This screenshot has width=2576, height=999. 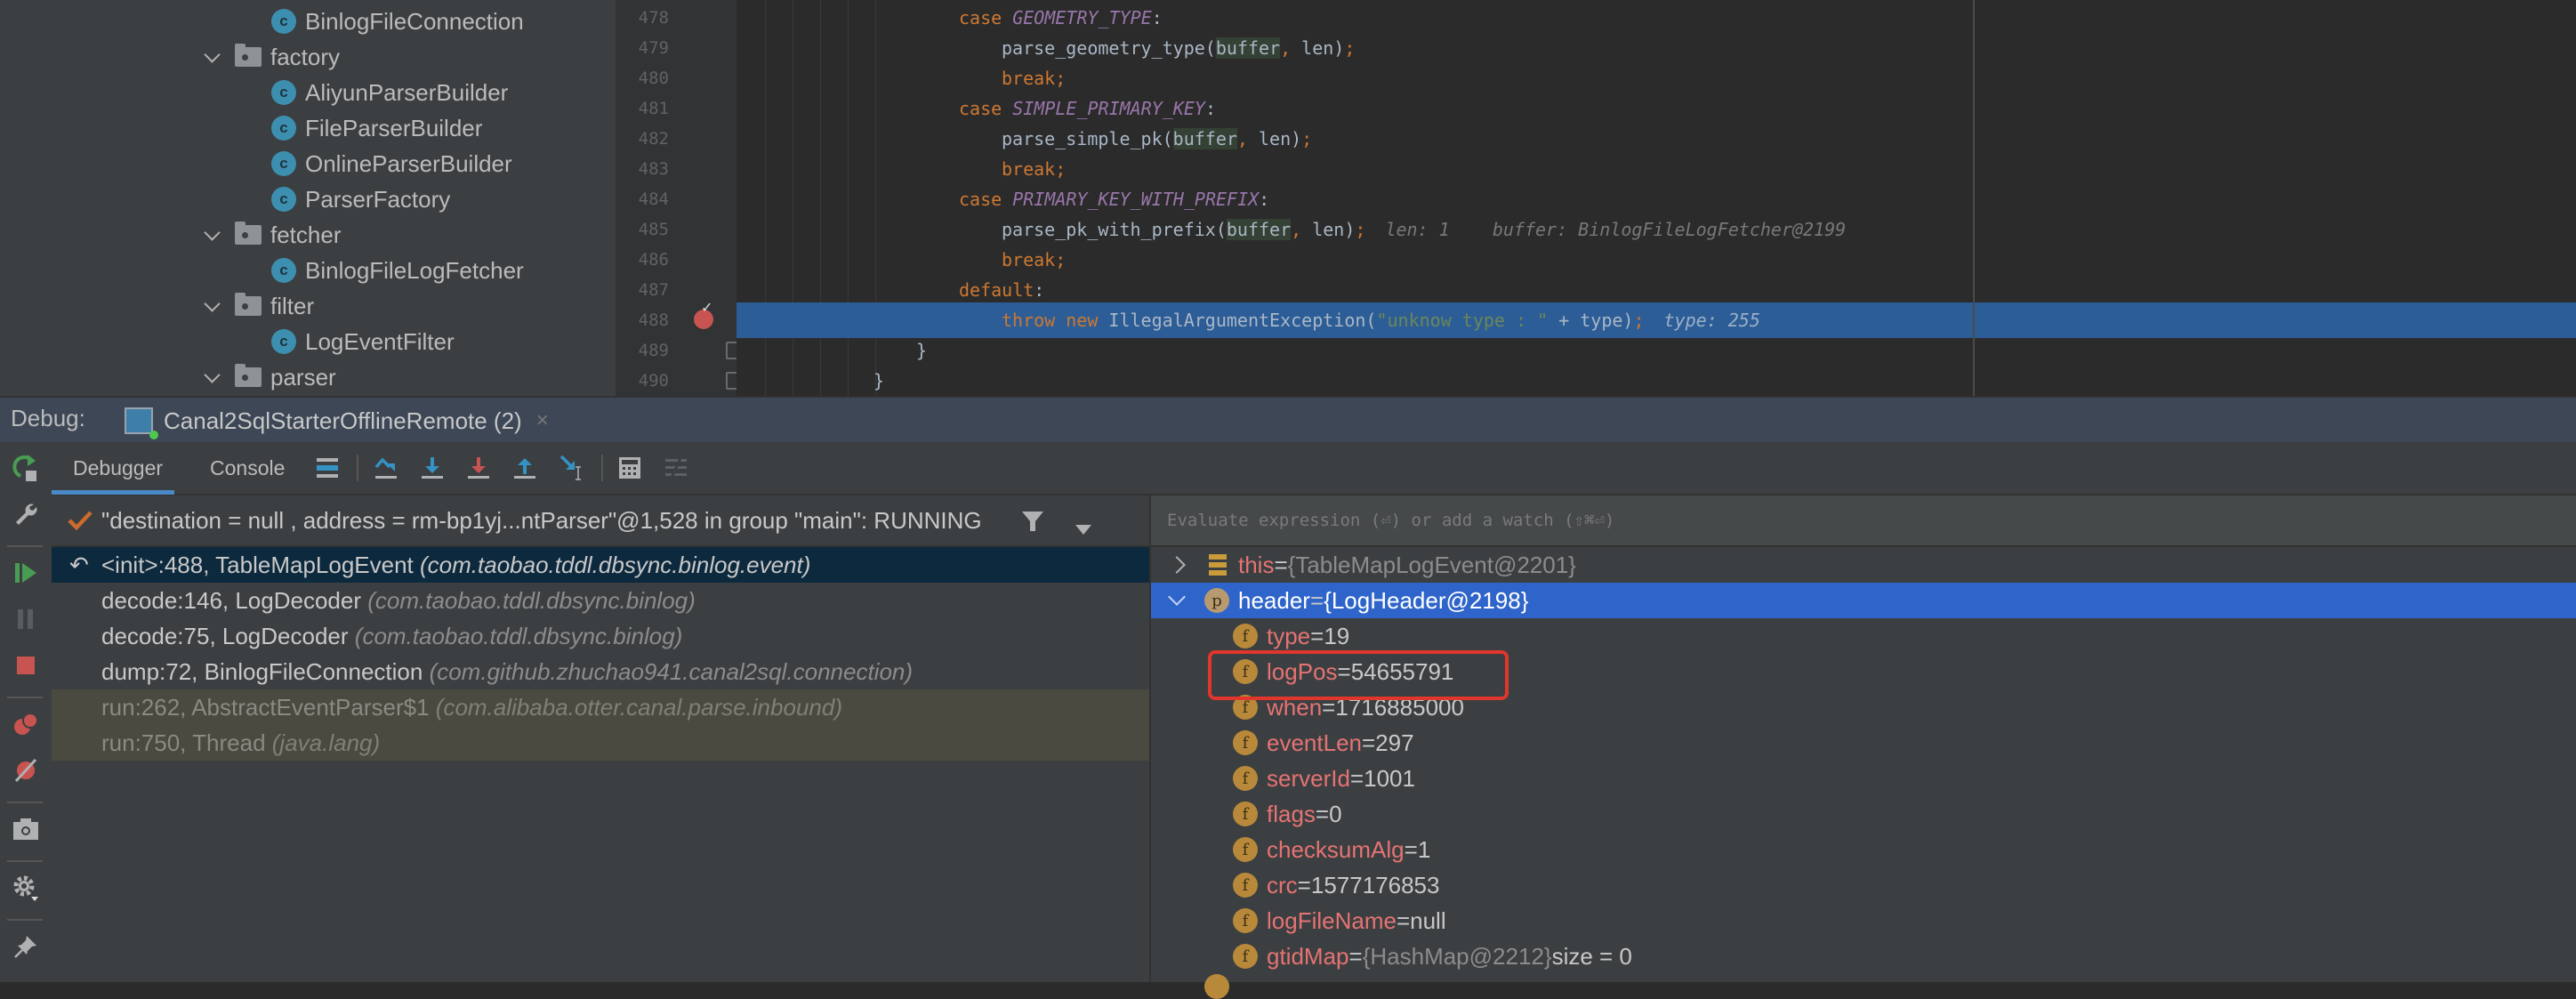 I want to click on frame-package: (com.taobao.tddl.dbsync.binlog.event), so click(x=615, y=565).